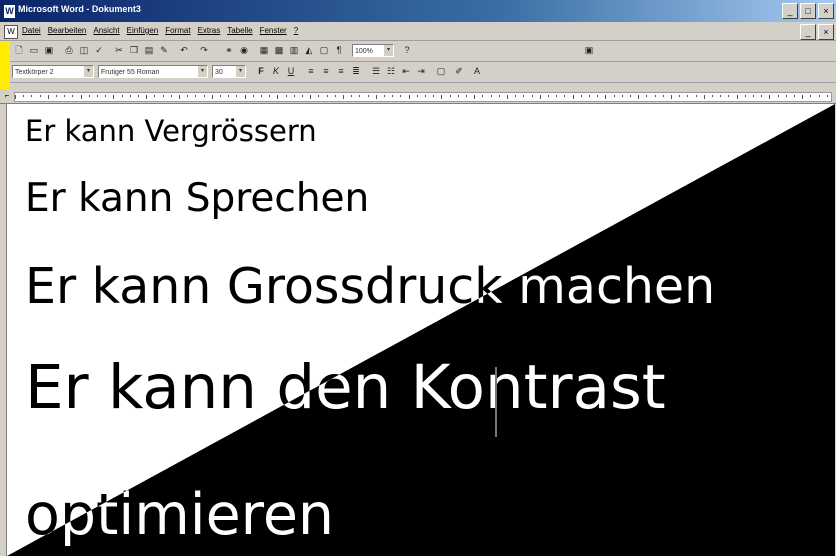 This screenshot has height=556, width=836. I want to click on tab-stop-selector-icon: ⌐, so click(7, 96).